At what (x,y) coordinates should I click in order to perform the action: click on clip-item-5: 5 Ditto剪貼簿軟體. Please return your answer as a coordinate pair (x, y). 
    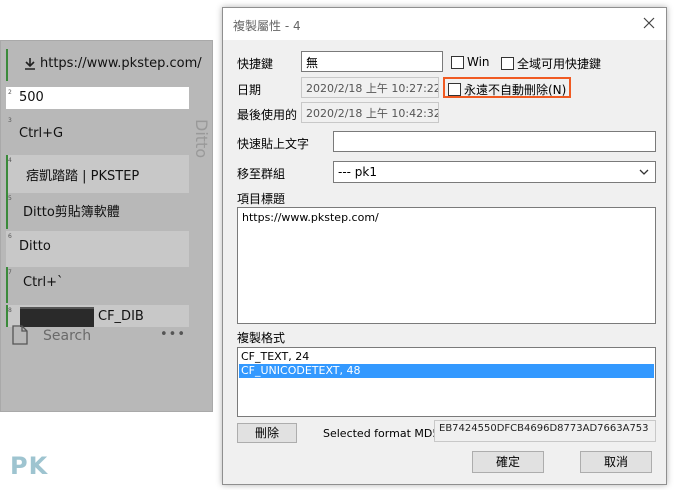
    Looking at the image, I should click on (97, 211).